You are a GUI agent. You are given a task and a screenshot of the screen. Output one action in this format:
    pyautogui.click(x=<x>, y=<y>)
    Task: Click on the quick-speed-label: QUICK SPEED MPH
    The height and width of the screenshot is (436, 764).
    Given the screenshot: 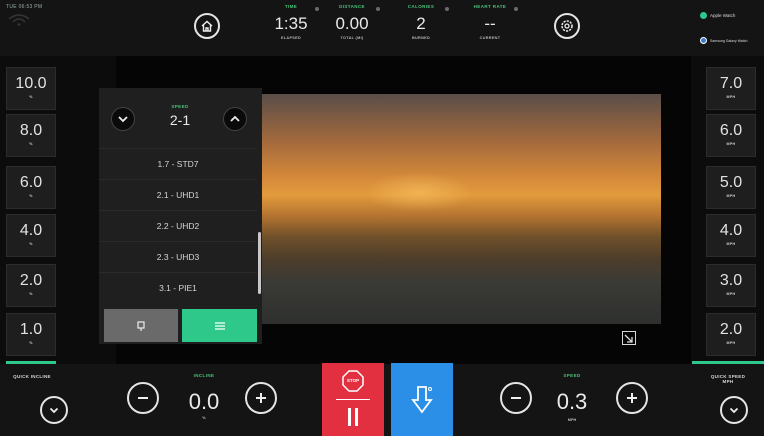 What is the action you would take?
    pyautogui.click(x=728, y=379)
    